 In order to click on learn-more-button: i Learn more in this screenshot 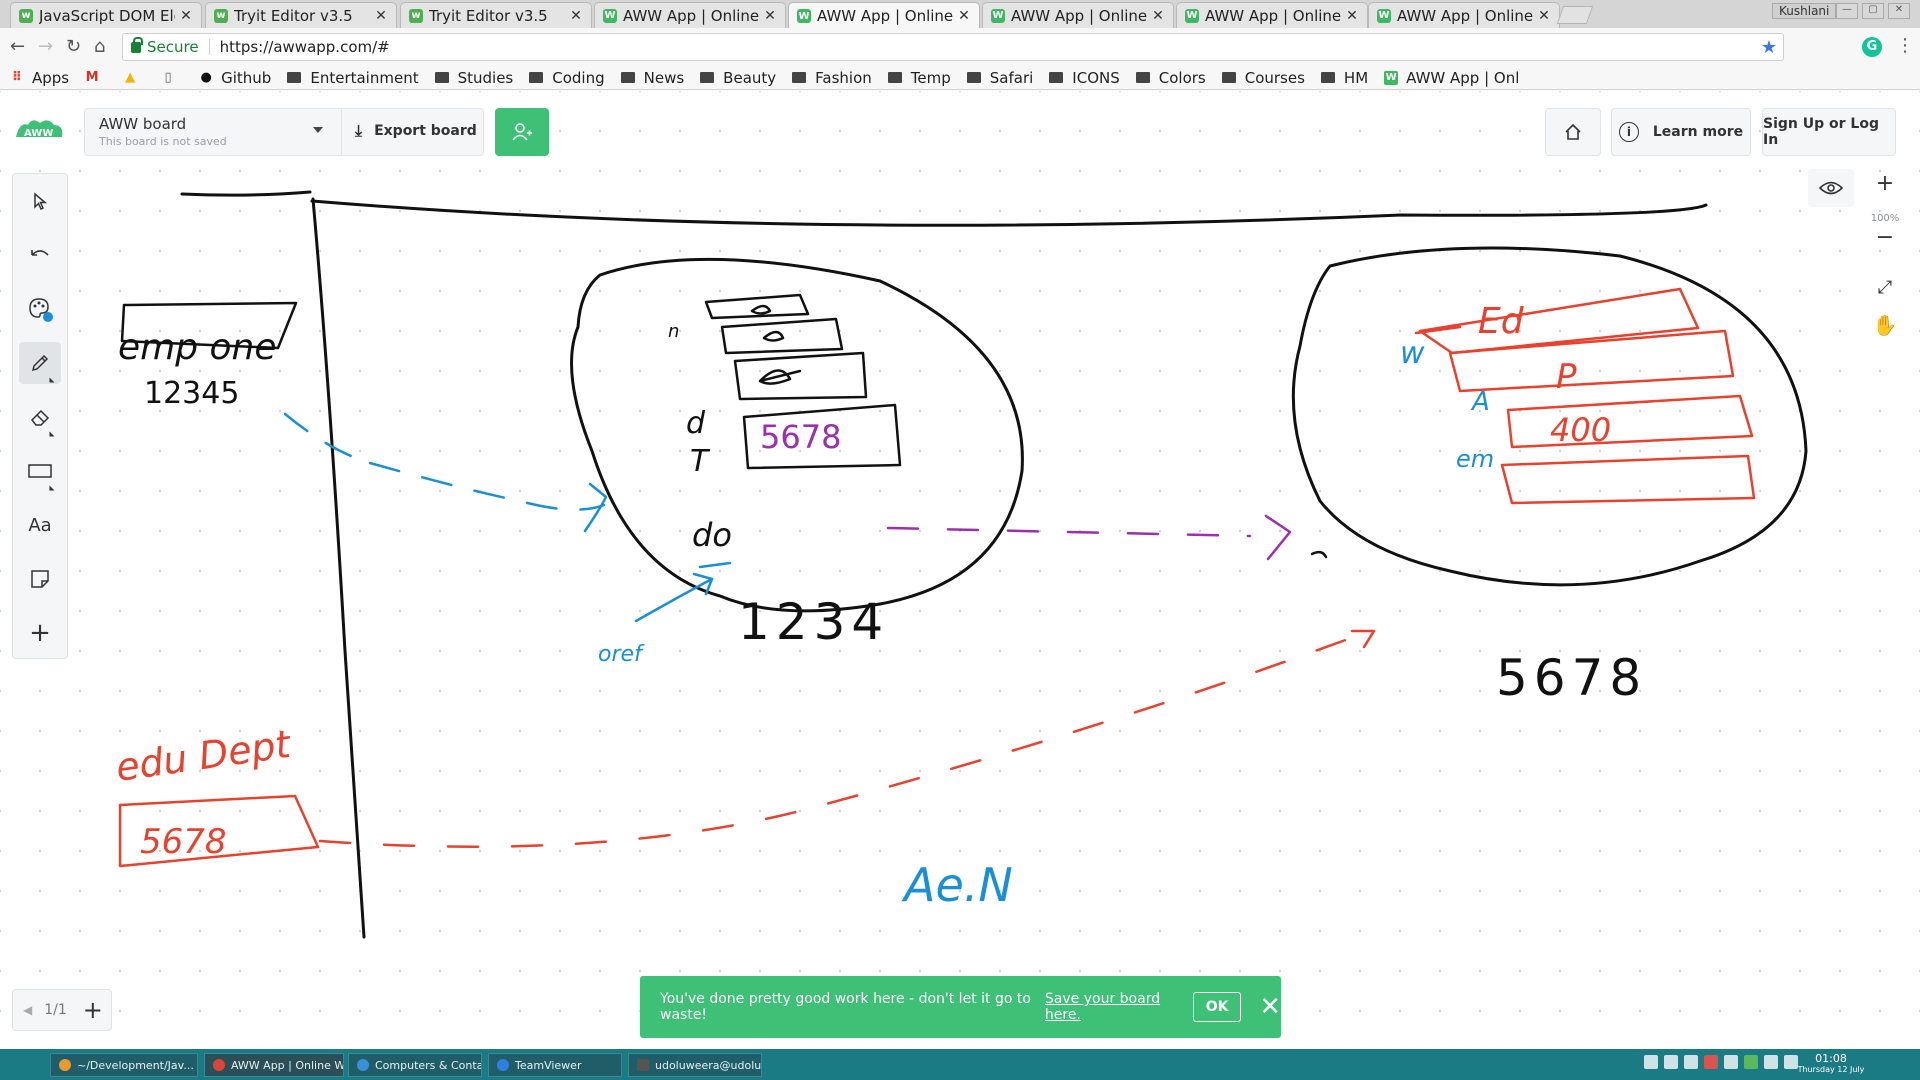, I will do `click(1681, 132)`.